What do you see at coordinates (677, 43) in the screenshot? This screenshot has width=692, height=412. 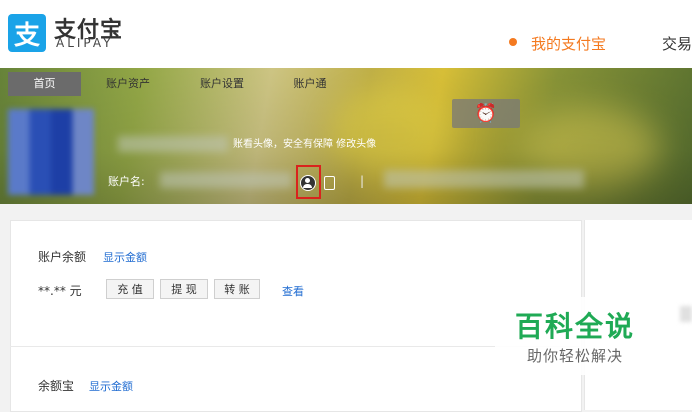 I see `nav-trade: 交易` at bounding box center [677, 43].